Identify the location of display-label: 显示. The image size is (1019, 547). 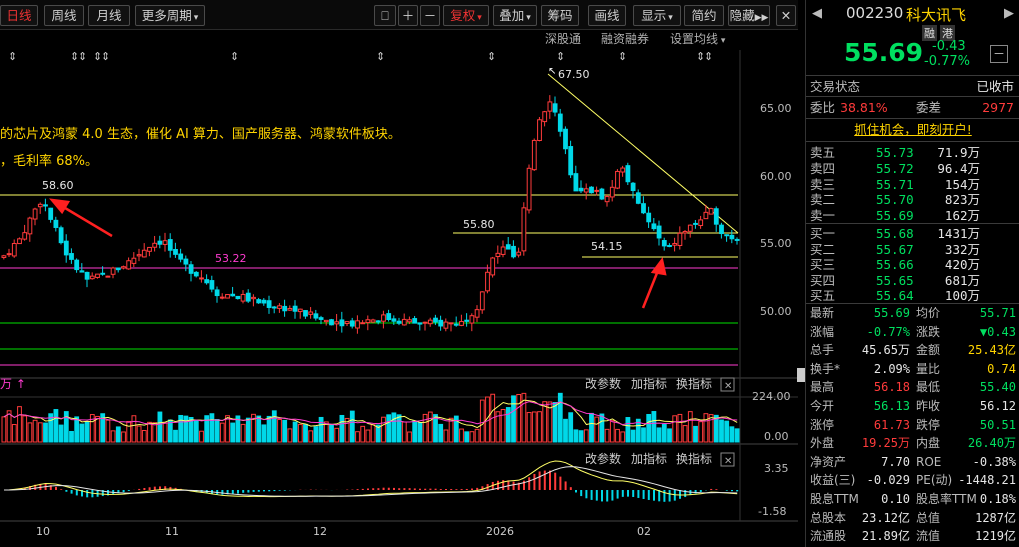
(654, 15).